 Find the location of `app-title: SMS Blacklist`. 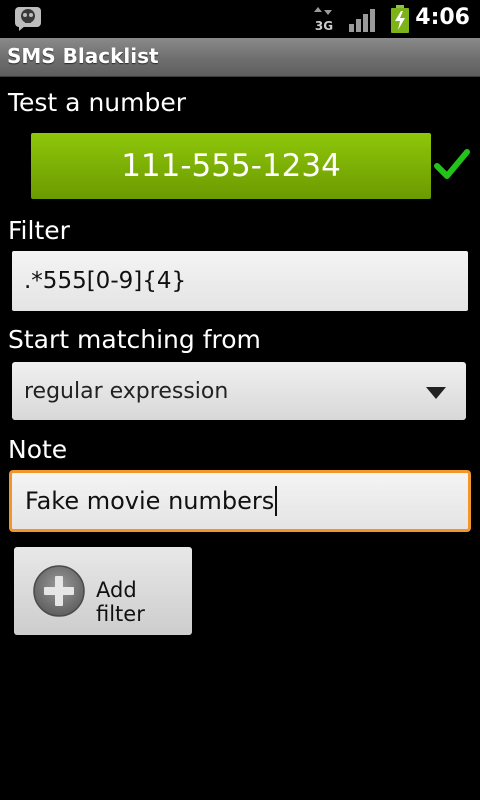

app-title: SMS Blacklist is located at coordinates (83, 56).